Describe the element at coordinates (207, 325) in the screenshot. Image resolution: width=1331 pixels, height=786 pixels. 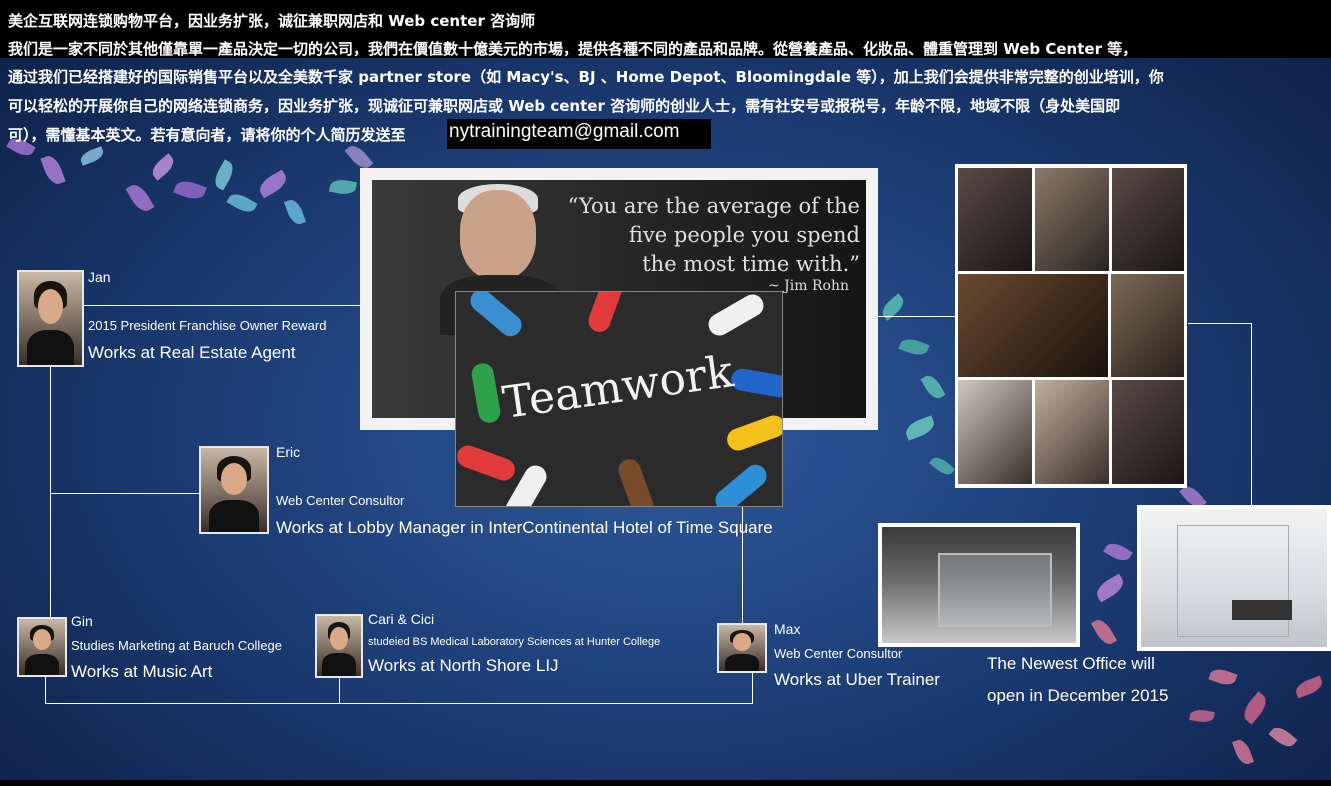
I see `person-role-jan: 2015 President Franchise Owner Reward` at that location.